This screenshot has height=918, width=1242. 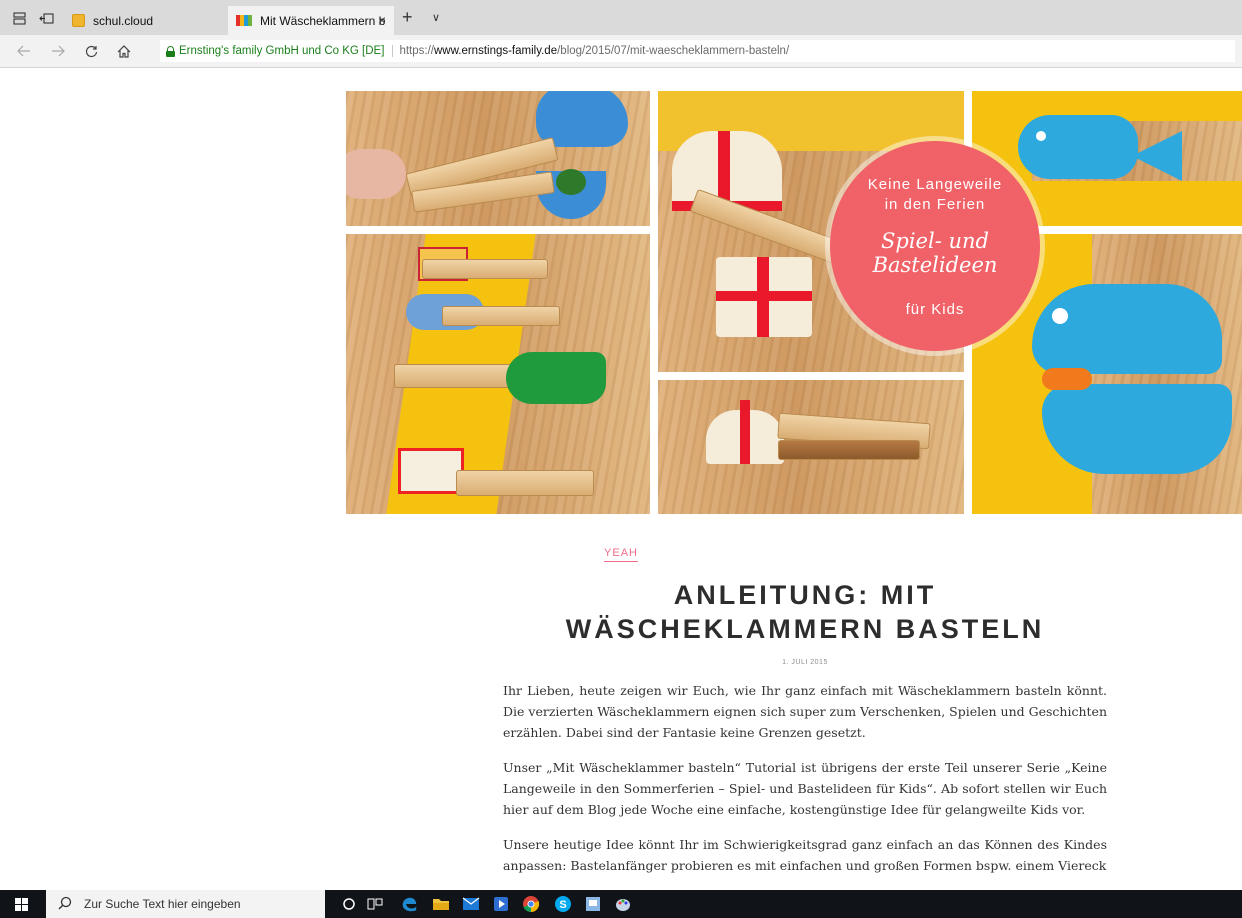 I want to click on lock-icon, so click(x=170, y=51).